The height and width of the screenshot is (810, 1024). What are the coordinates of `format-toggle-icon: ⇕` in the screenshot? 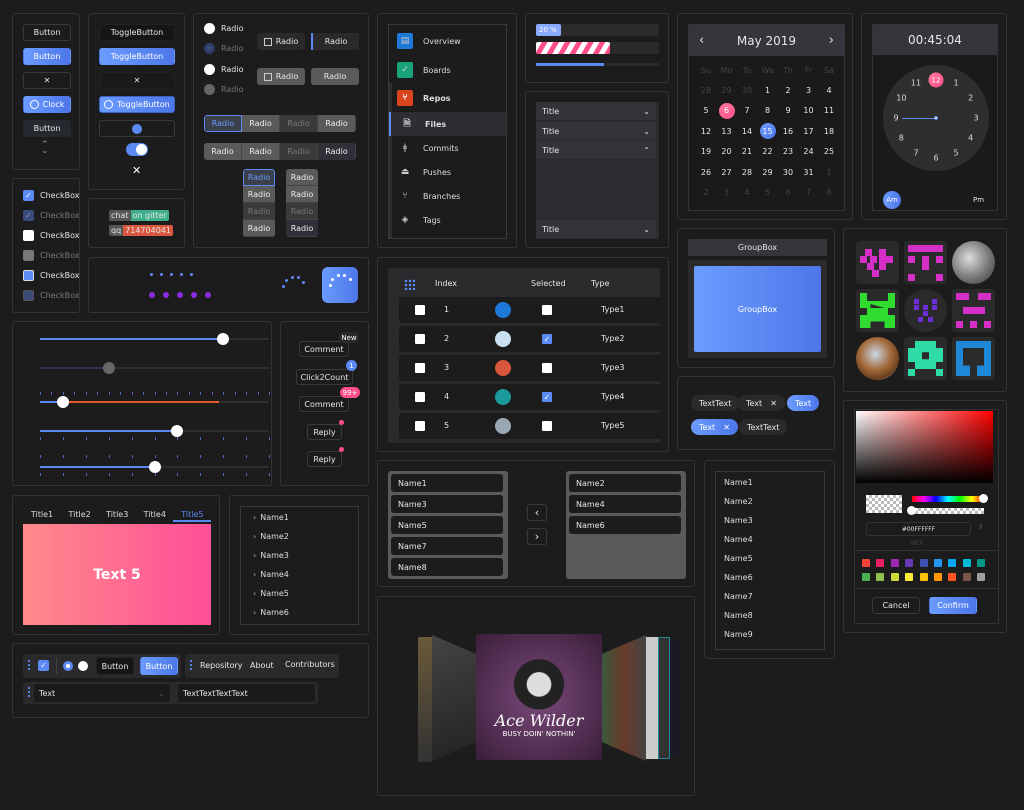 It's located at (981, 527).